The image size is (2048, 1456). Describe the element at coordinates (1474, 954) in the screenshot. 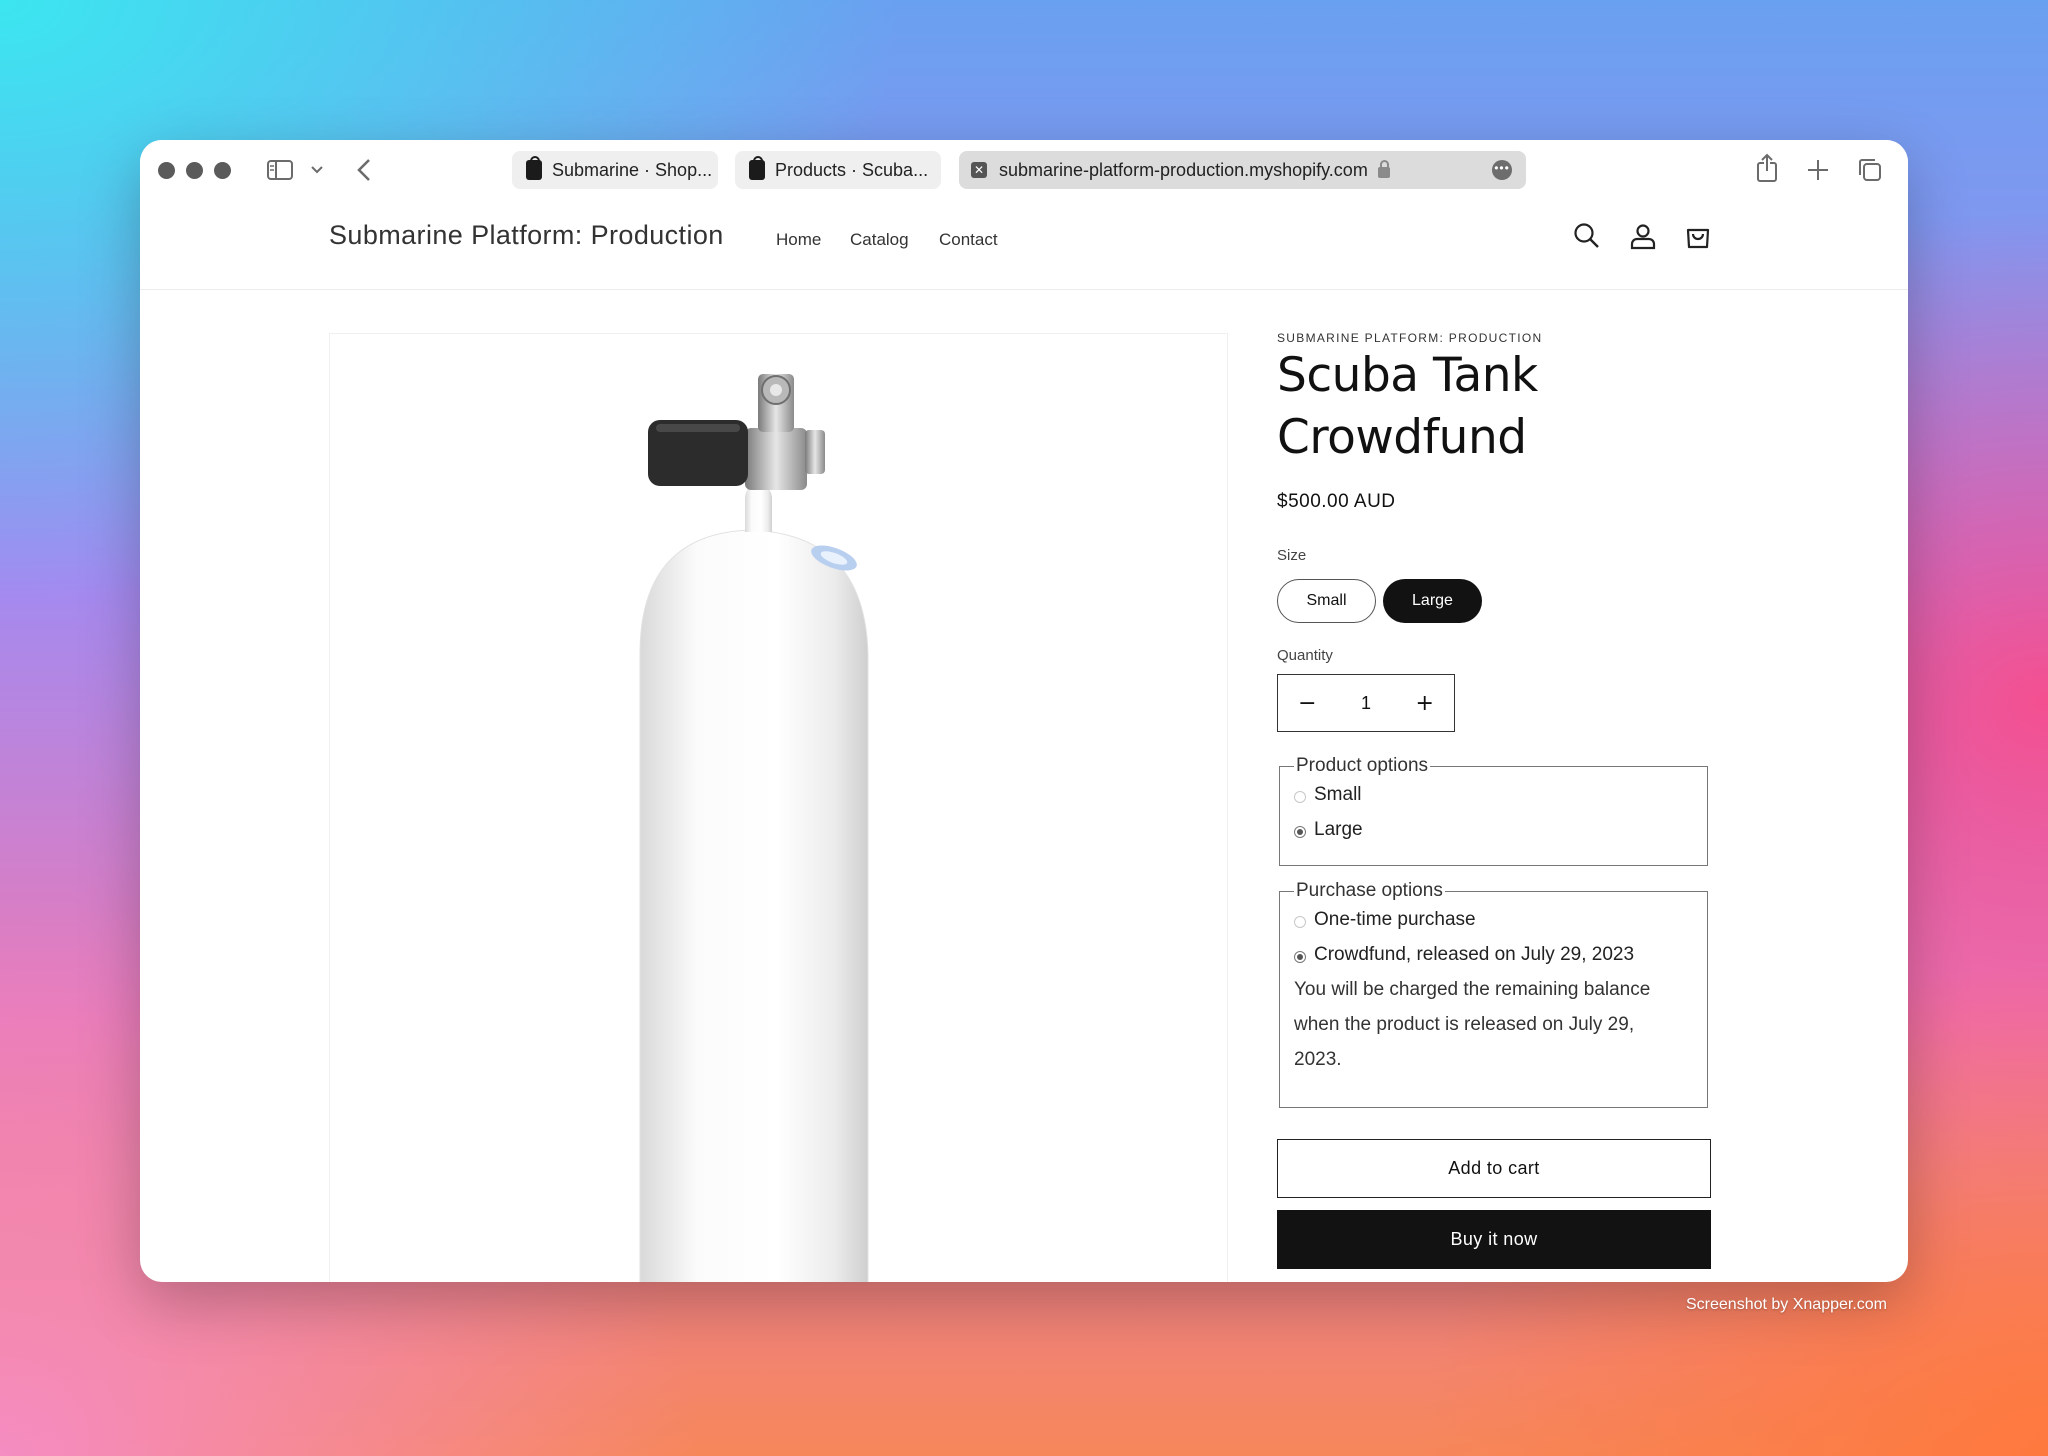

I see `radio-label: Crowdfund, released on July 29, 2023` at that location.